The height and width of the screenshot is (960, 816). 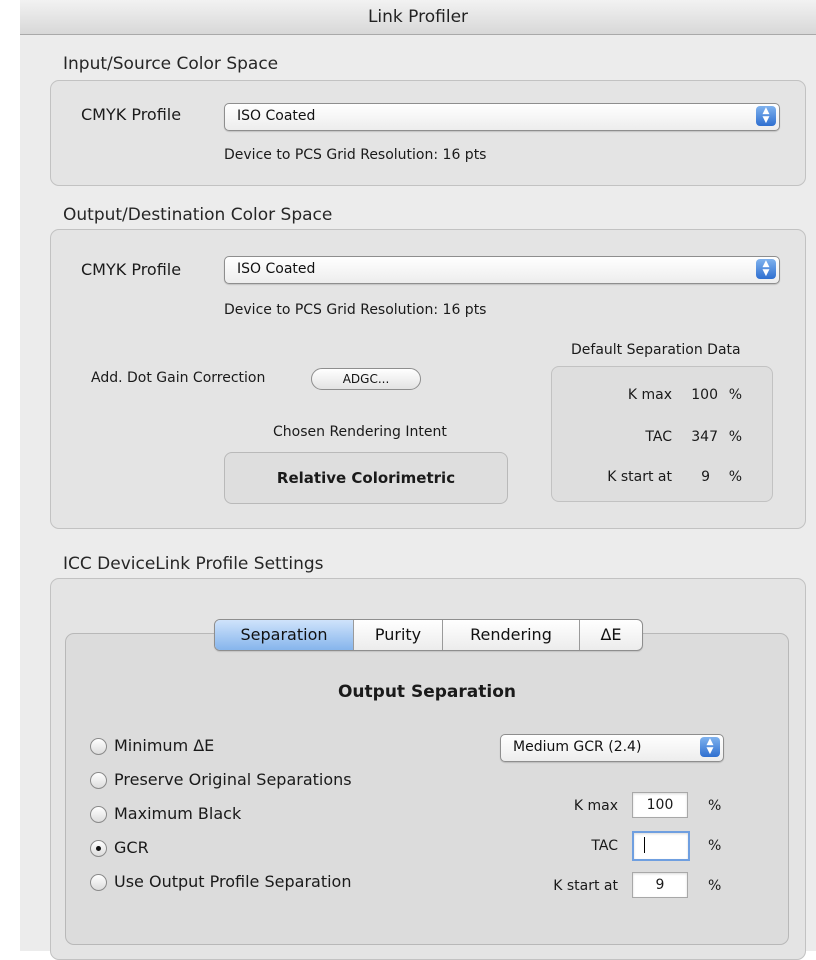 I want to click on kmax-label: K max, so click(x=595, y=806).